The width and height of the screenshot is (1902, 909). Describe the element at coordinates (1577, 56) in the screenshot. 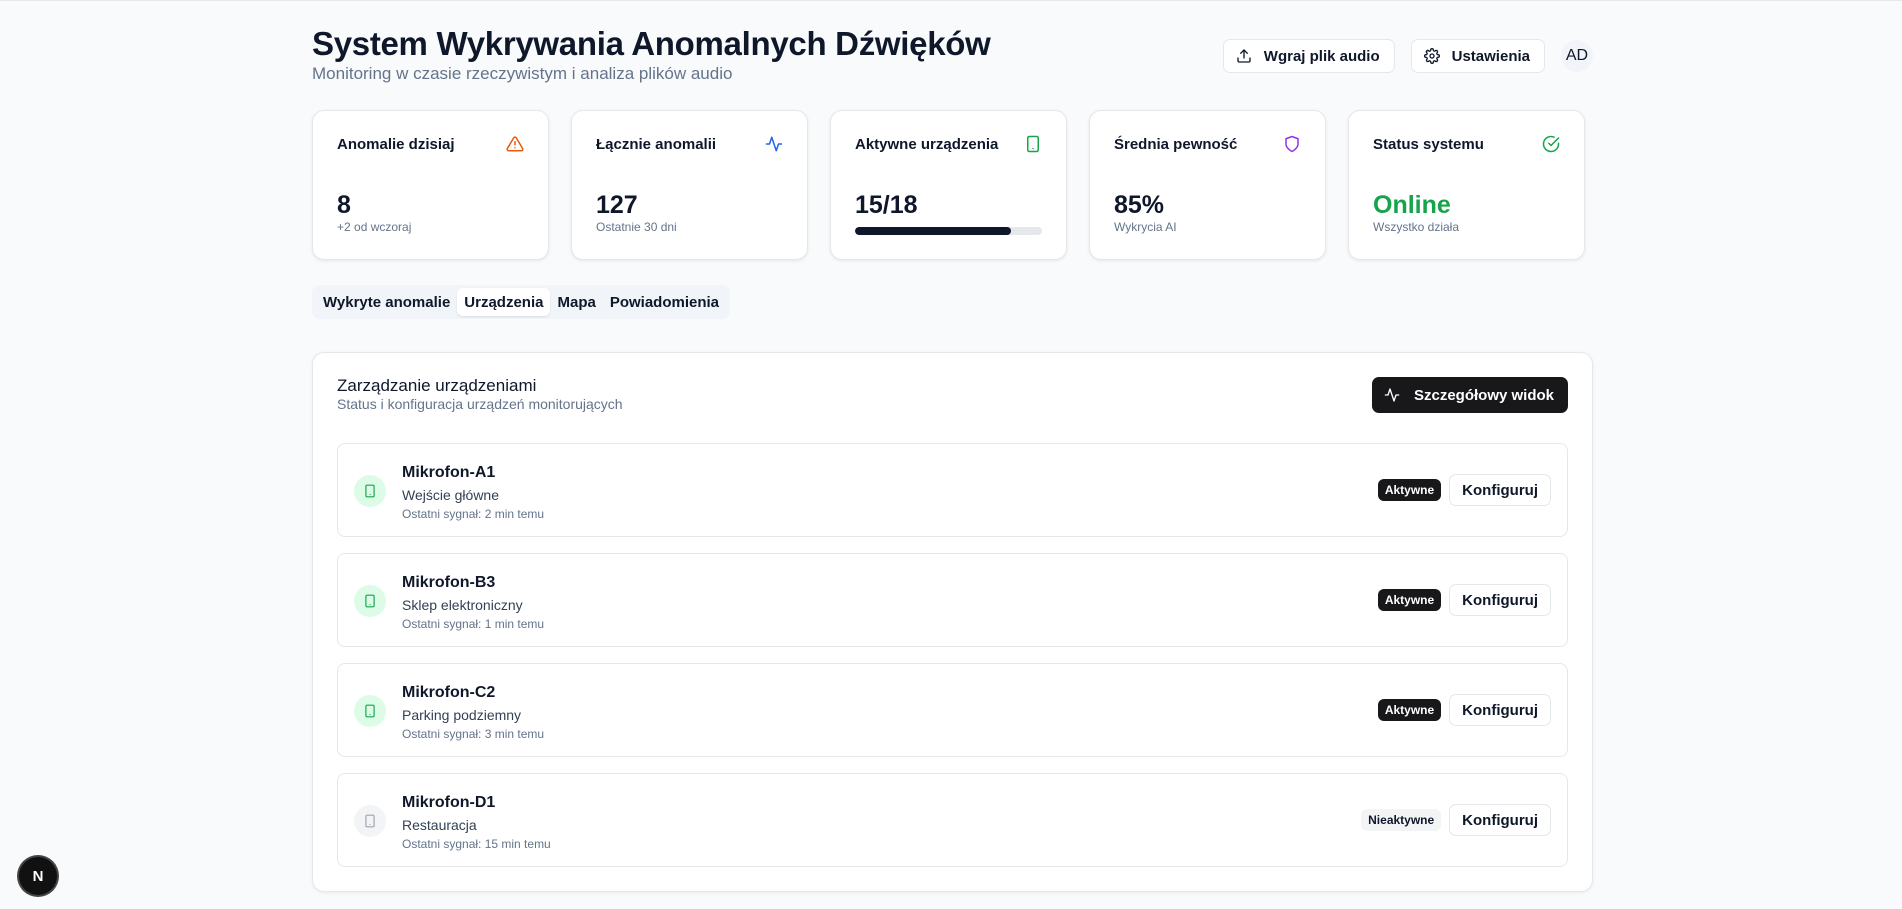

I see `avatar: AD` at that location.